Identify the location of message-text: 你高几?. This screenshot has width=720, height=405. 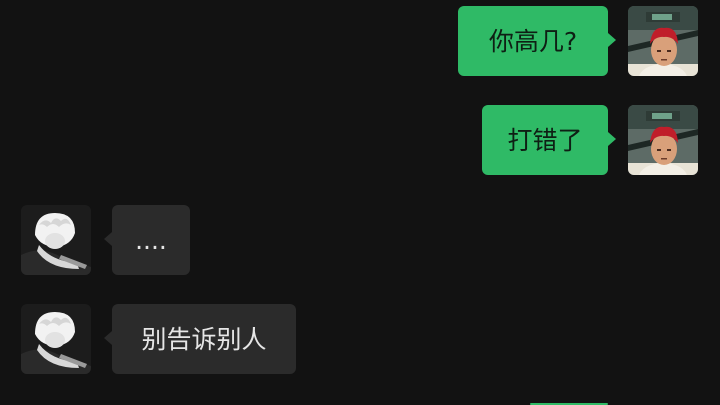
(533, 41).